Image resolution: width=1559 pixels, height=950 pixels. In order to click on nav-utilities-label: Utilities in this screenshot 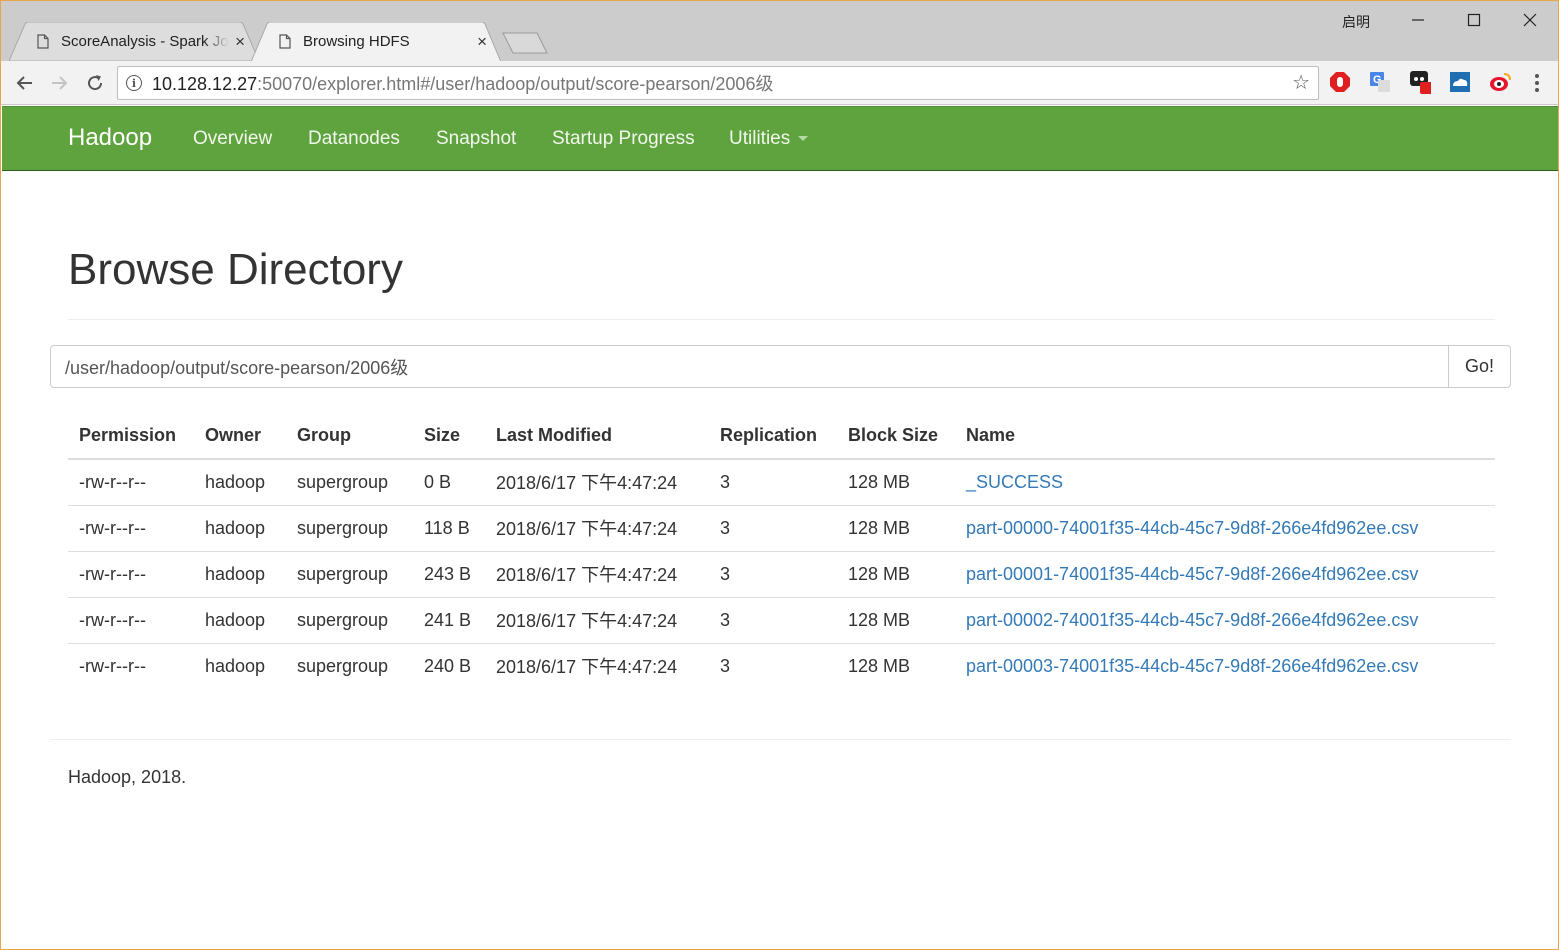, I will do `click(760, 138)`.